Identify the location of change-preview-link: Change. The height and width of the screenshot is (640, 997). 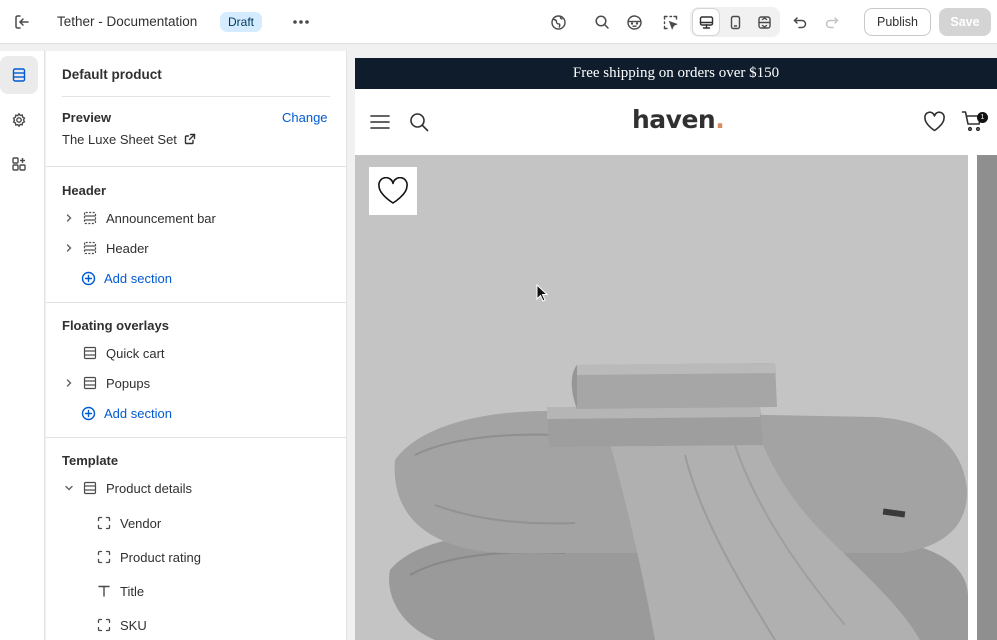
(305, 117).